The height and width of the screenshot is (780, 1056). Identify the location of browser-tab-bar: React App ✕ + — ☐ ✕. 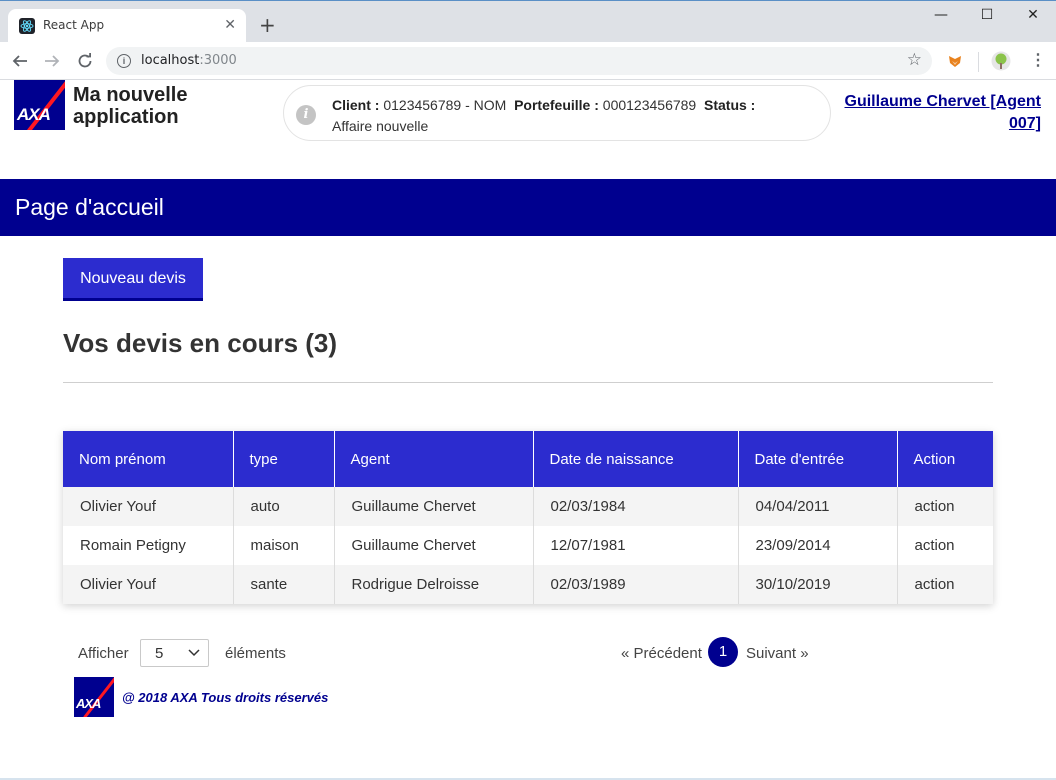
(528, 21).